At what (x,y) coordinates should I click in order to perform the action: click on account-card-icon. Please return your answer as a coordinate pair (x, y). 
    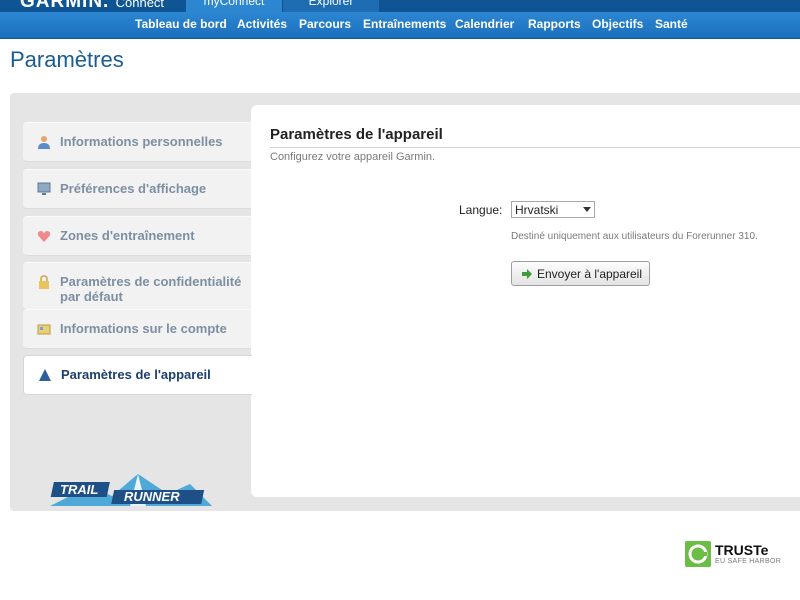
    Looking at the image, I should click on (44, 329).